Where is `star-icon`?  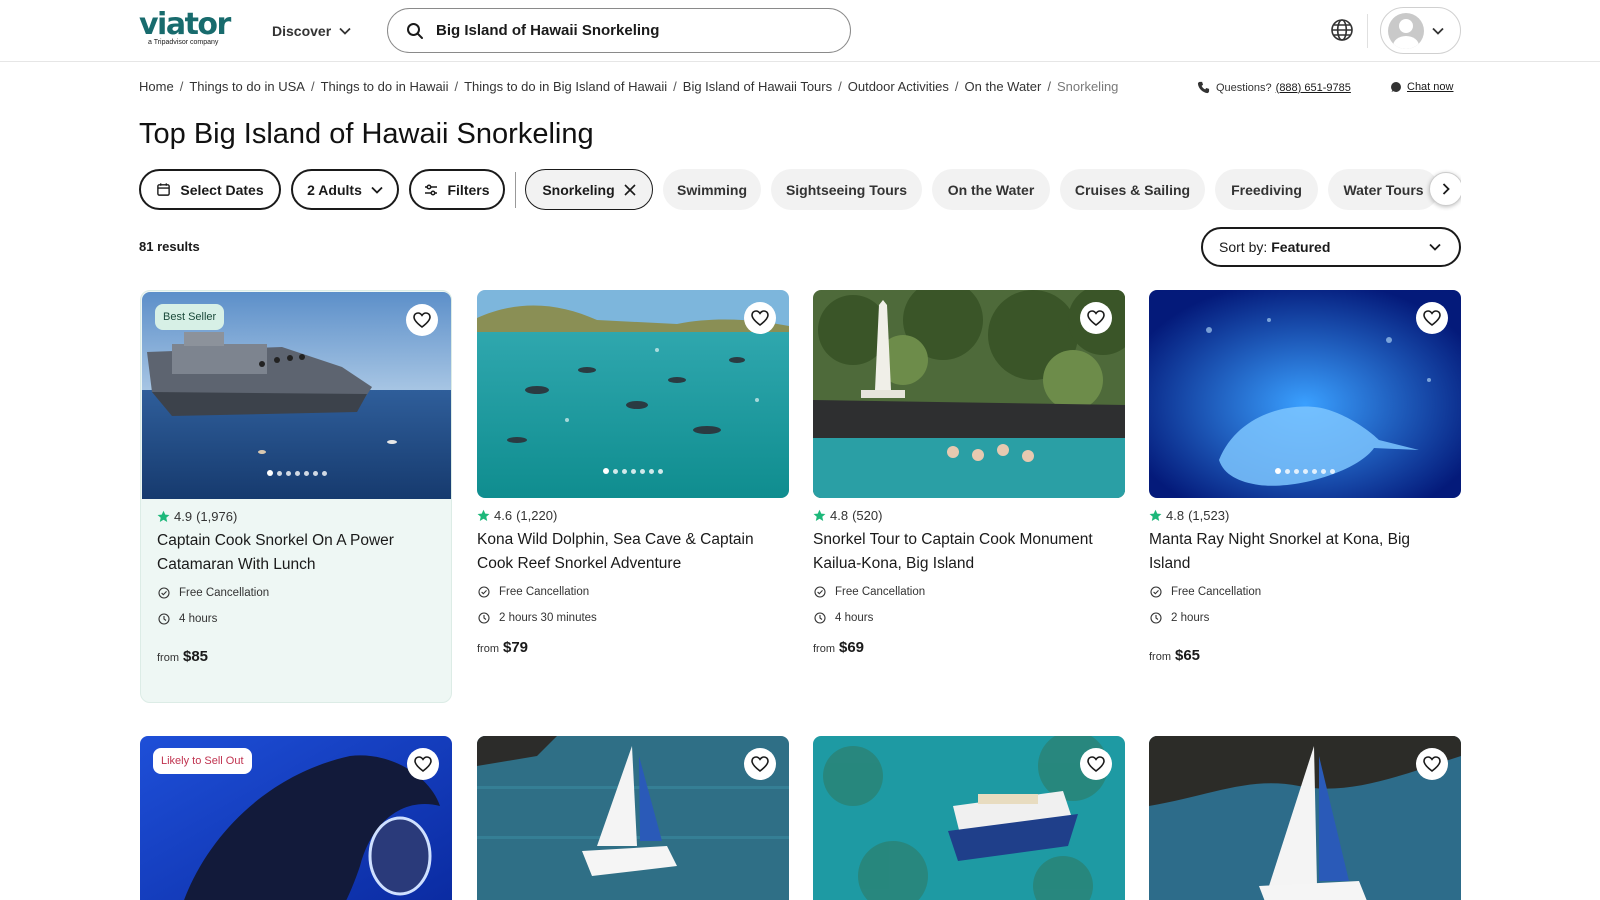
star-icon is located at coordinates (163, 516).